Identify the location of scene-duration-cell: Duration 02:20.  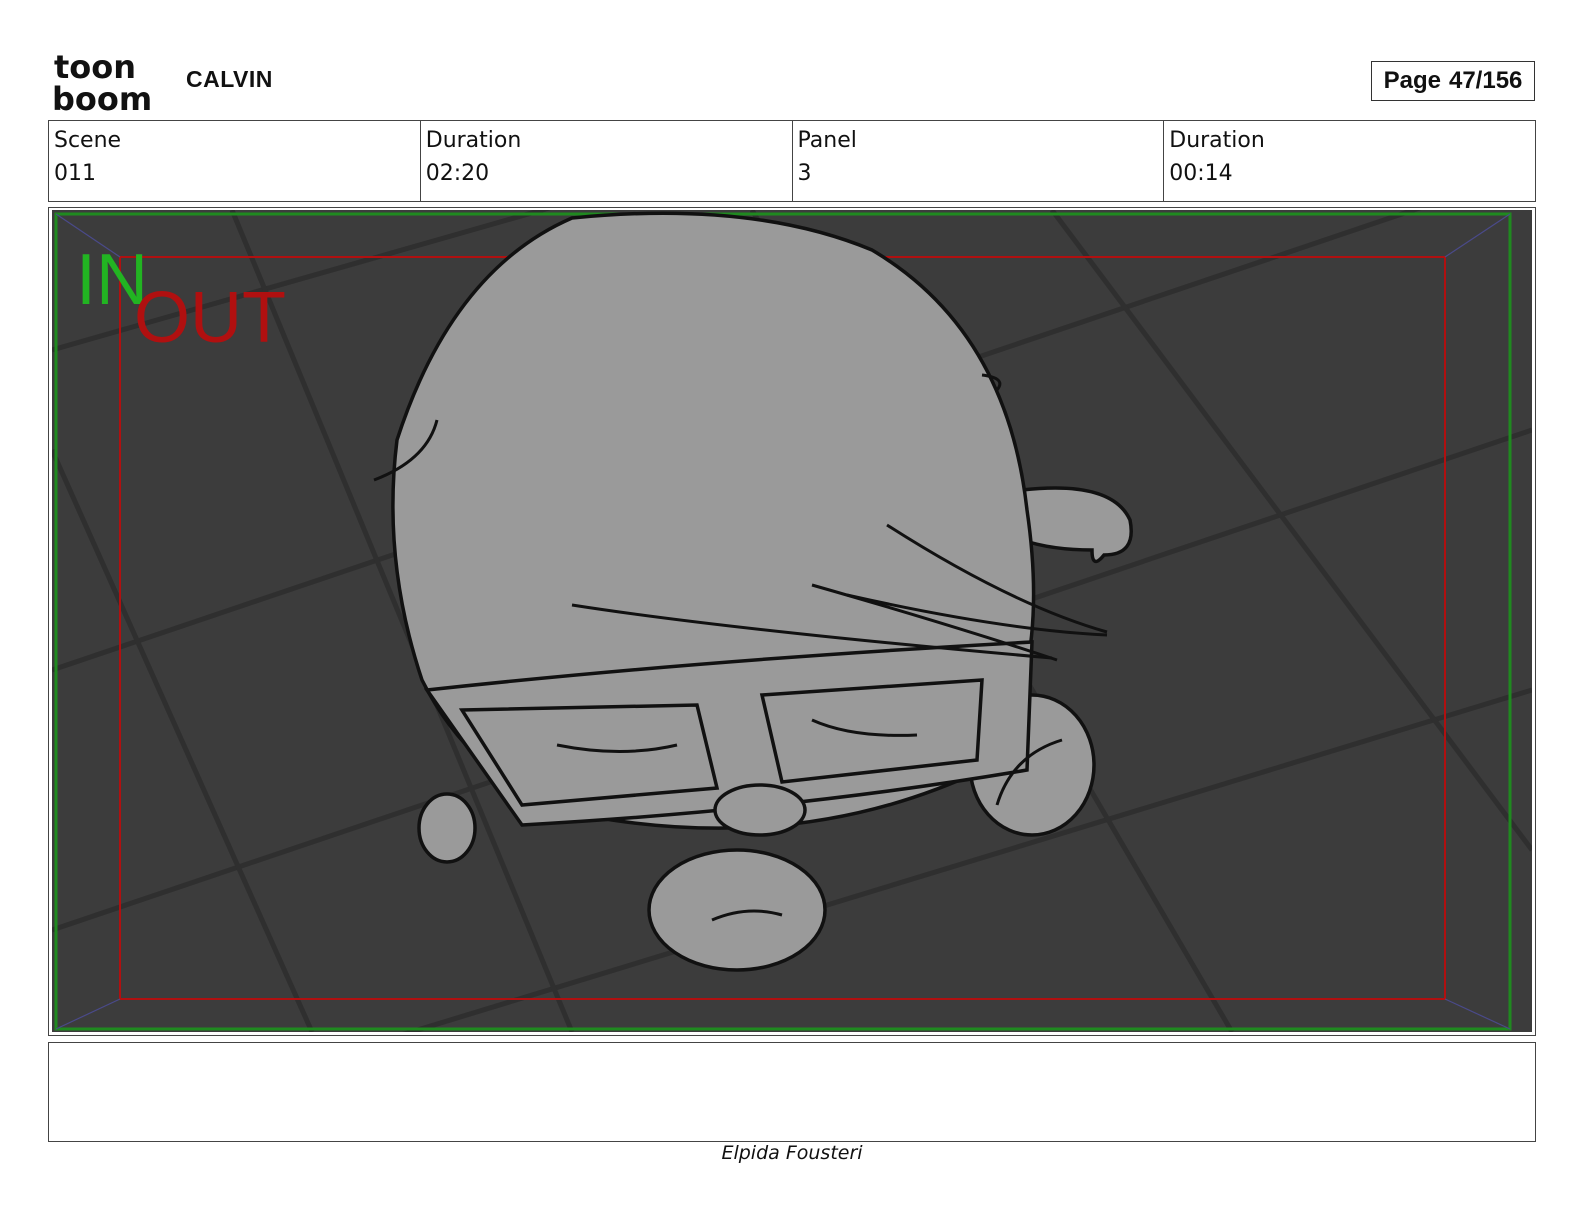
(607, 161).